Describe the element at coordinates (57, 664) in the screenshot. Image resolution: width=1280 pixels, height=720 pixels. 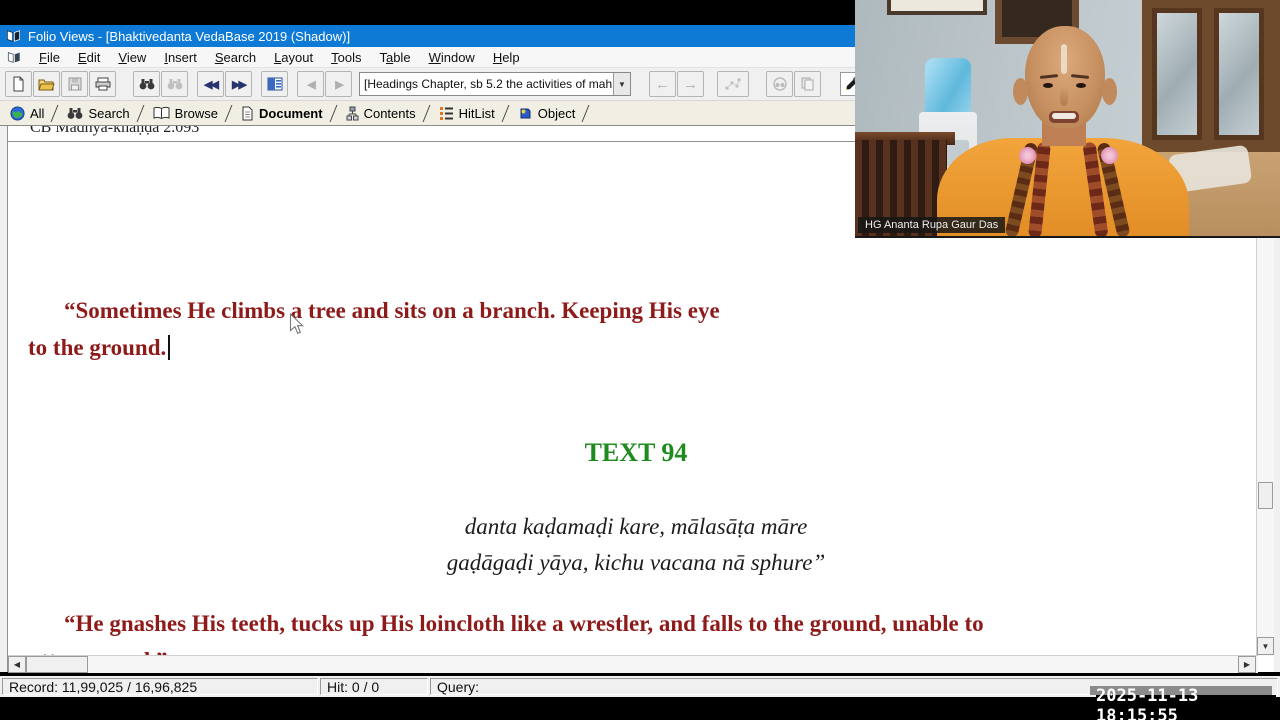
I see `horizontal-scrollbar-thumb` at that location.